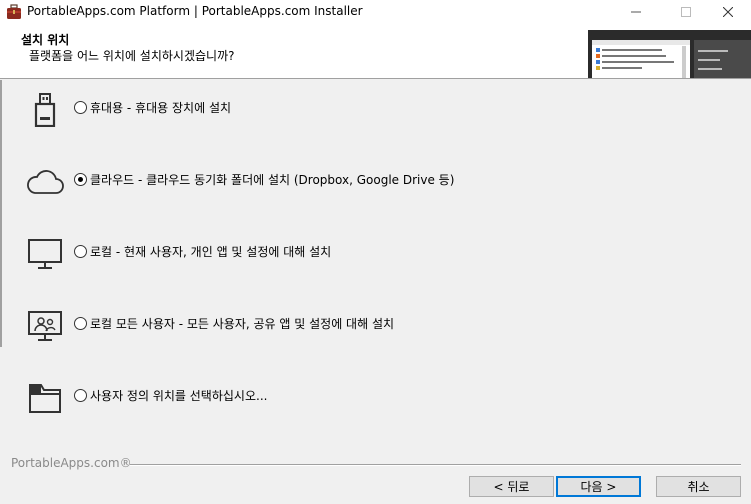  Describe the element at coordinates (435, 465) in the screenshot. I see `footer-divider` at that location.